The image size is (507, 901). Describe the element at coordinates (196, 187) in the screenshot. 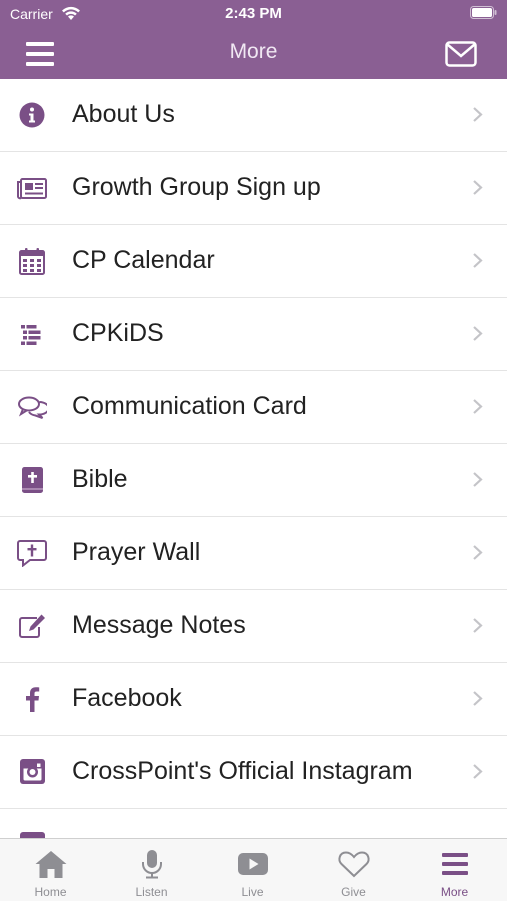

I see `menu-item-label: Growth Group Sign up` at that location.